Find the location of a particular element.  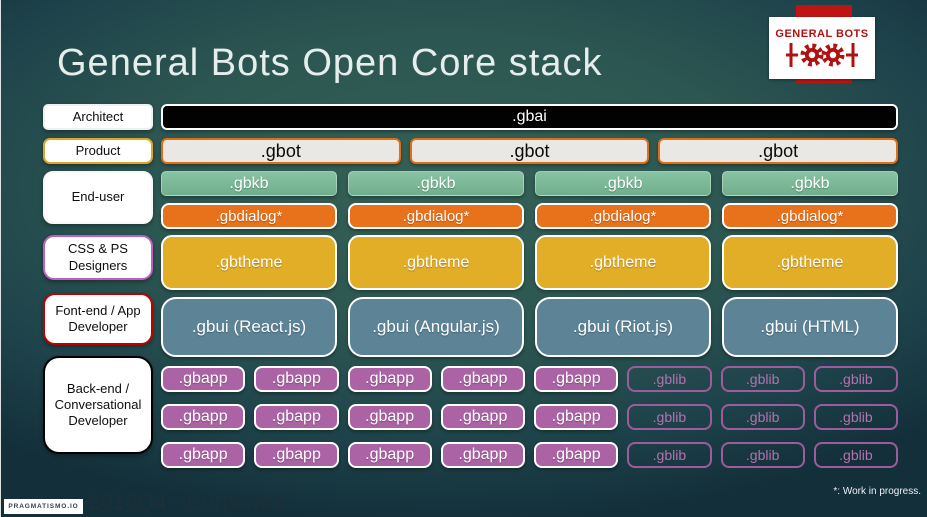

row-architect: .gbai is located at coordinates (529, 117).